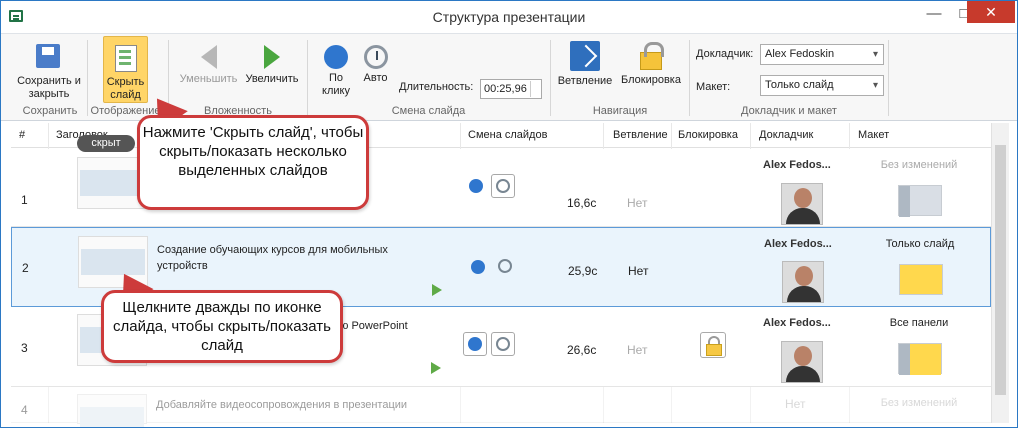  What do you see at coordinates (24, 348) in the screenshot?
I see `row-number: 3` at bounding box center [24, 348].